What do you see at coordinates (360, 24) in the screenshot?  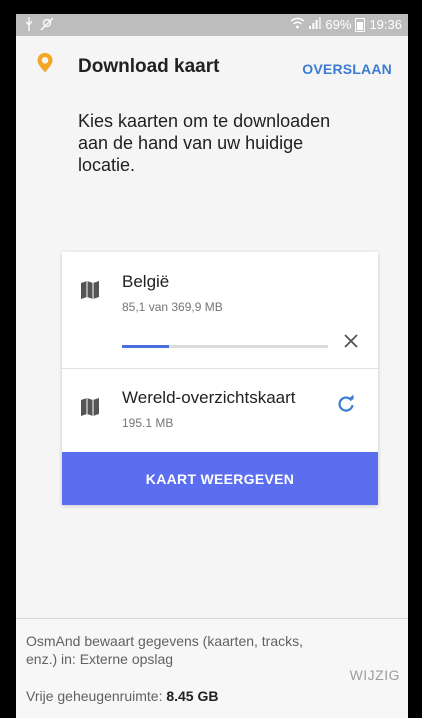 I see `battery-icon` at bounding box center [360, 24].